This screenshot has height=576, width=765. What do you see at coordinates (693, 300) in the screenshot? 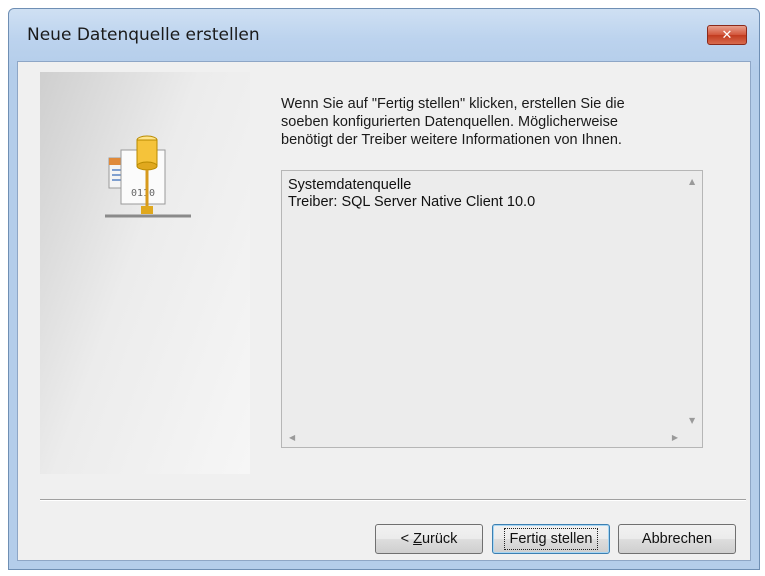
I see `vertical-scrollbar: ▲ ▼` at bounding box center [693, 300].